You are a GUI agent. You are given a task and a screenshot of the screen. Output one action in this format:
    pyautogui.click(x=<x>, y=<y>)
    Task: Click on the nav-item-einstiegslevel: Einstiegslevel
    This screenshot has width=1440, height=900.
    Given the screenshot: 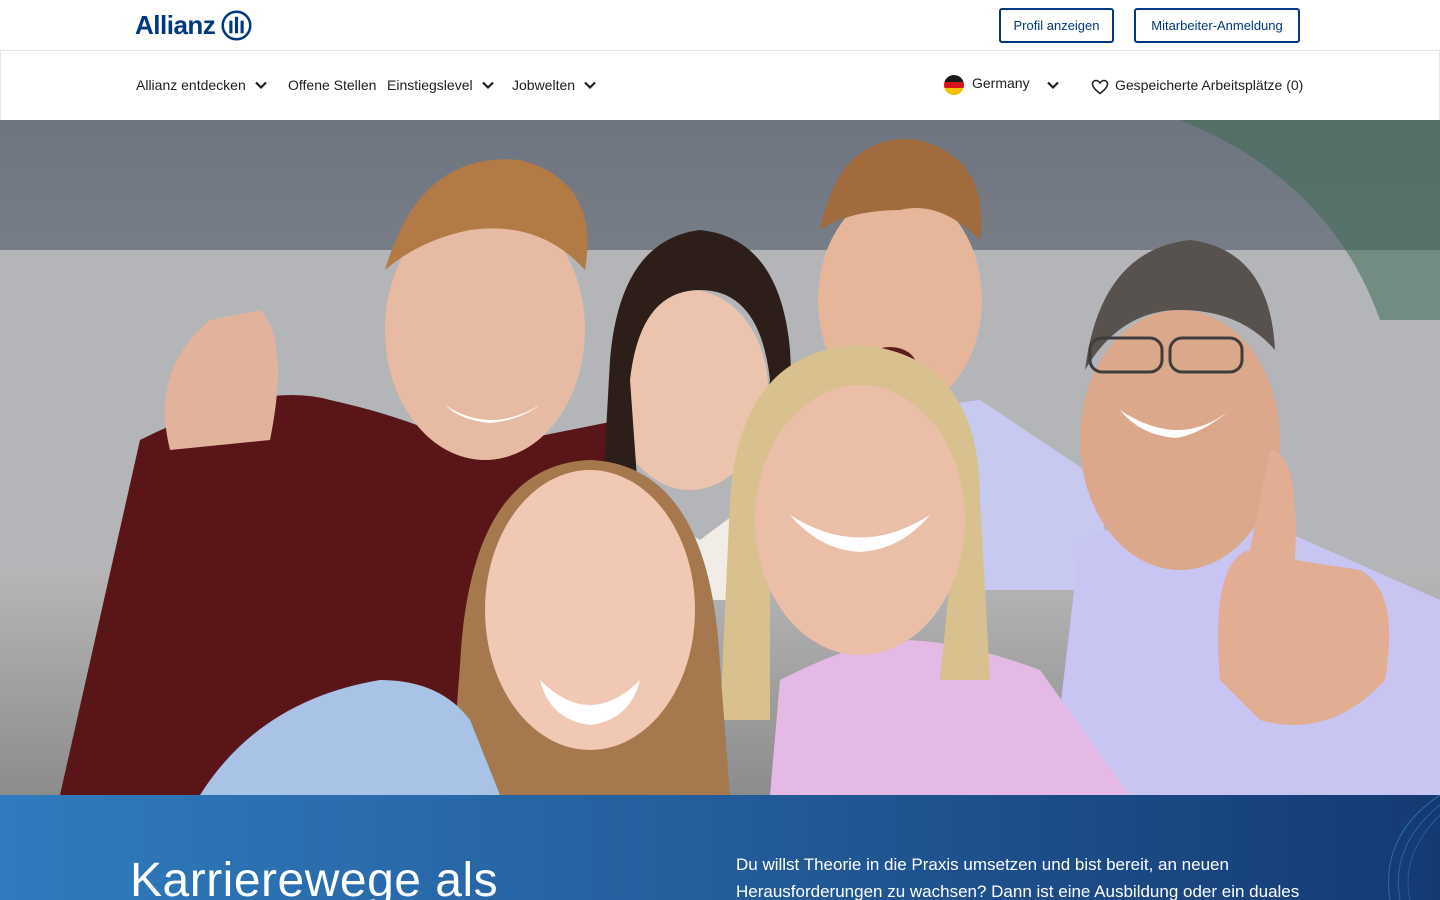 What is the action you would take?
    pyautogui.click(x=441, y=85)
    